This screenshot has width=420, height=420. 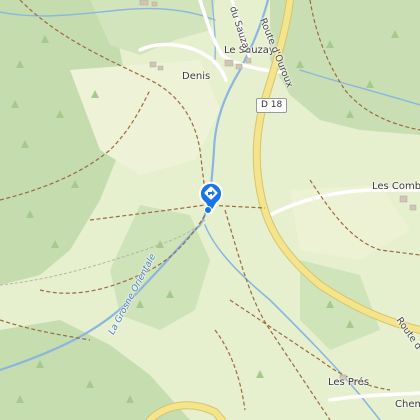 What do you see at coordinates (196, 76) in the screenshot?
I see `place-label-denis: Denis` at bounding box center [196, 76].